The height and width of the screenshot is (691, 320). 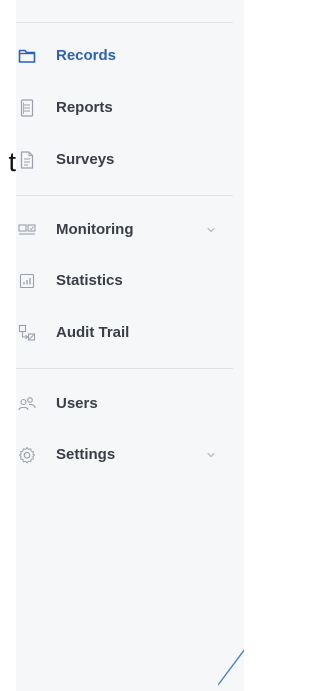 What do you see at coordinates (124, 368) in the screenshot?
I see `sidebar-divider-bottom` at bounding box center [124, 368].